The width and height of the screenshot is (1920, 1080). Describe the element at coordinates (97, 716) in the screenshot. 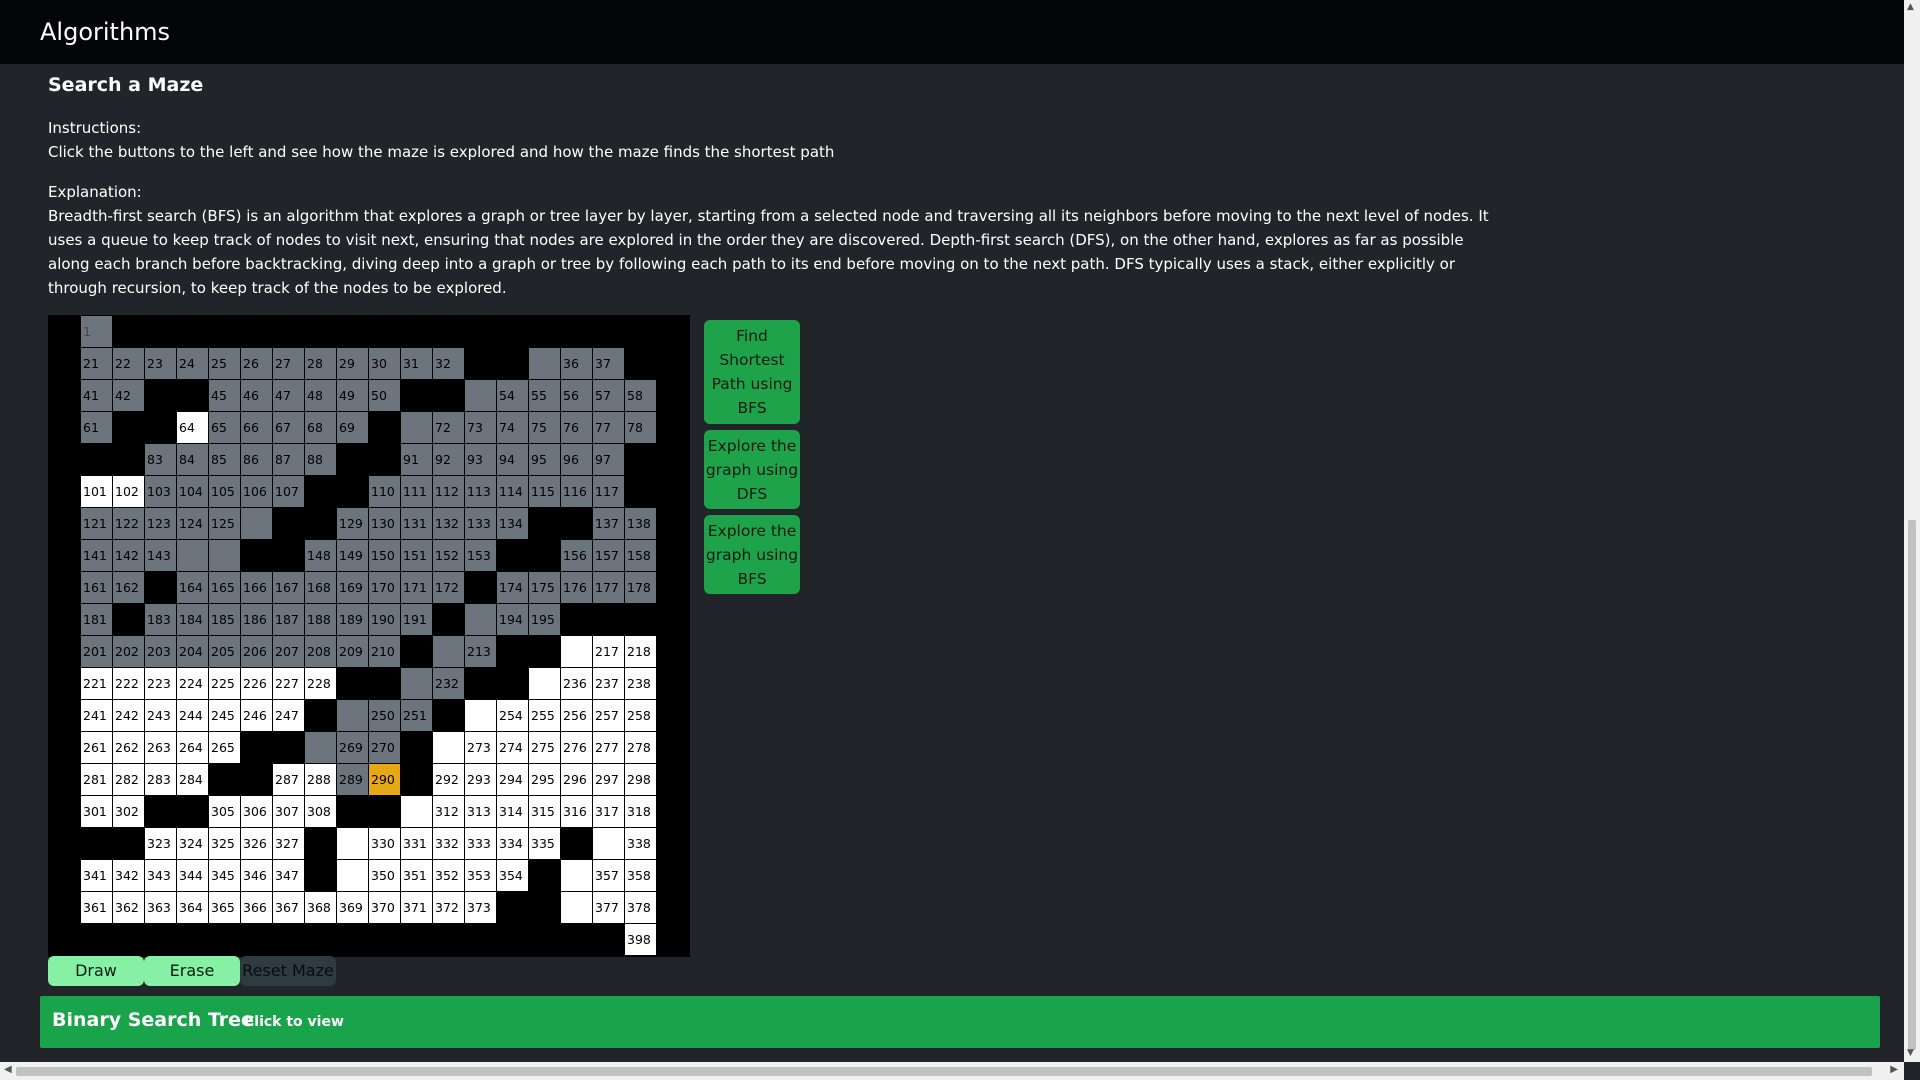

I see `maze-cell: 241` at that location.